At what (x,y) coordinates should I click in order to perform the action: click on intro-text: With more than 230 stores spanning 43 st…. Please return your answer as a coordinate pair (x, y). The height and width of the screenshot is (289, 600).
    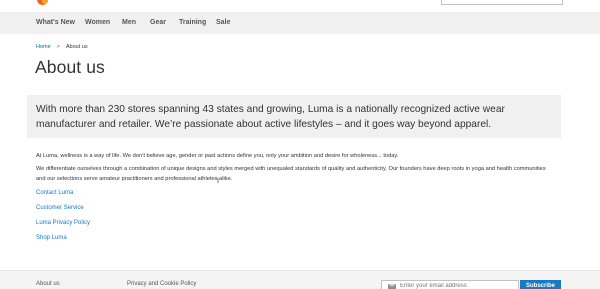
    Looking at the image, I should click on (270, 117).